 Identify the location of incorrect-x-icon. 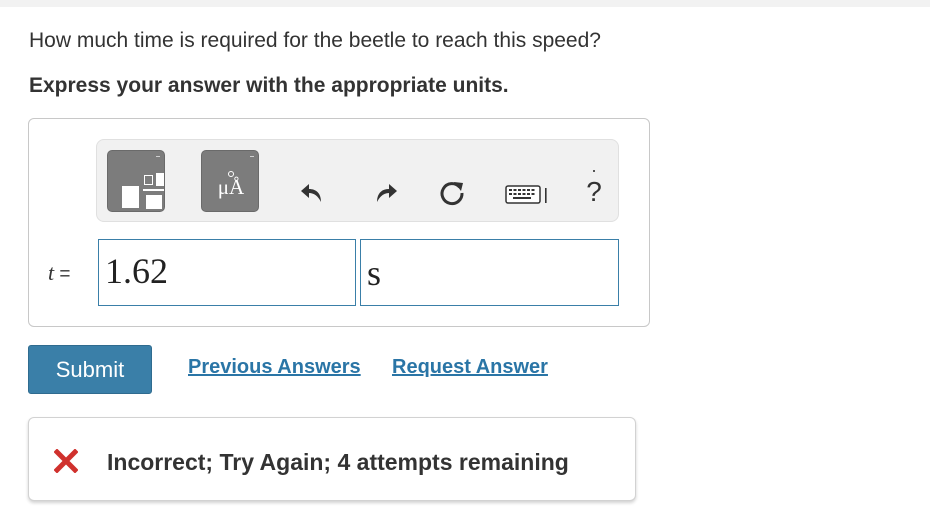
(66, 461).